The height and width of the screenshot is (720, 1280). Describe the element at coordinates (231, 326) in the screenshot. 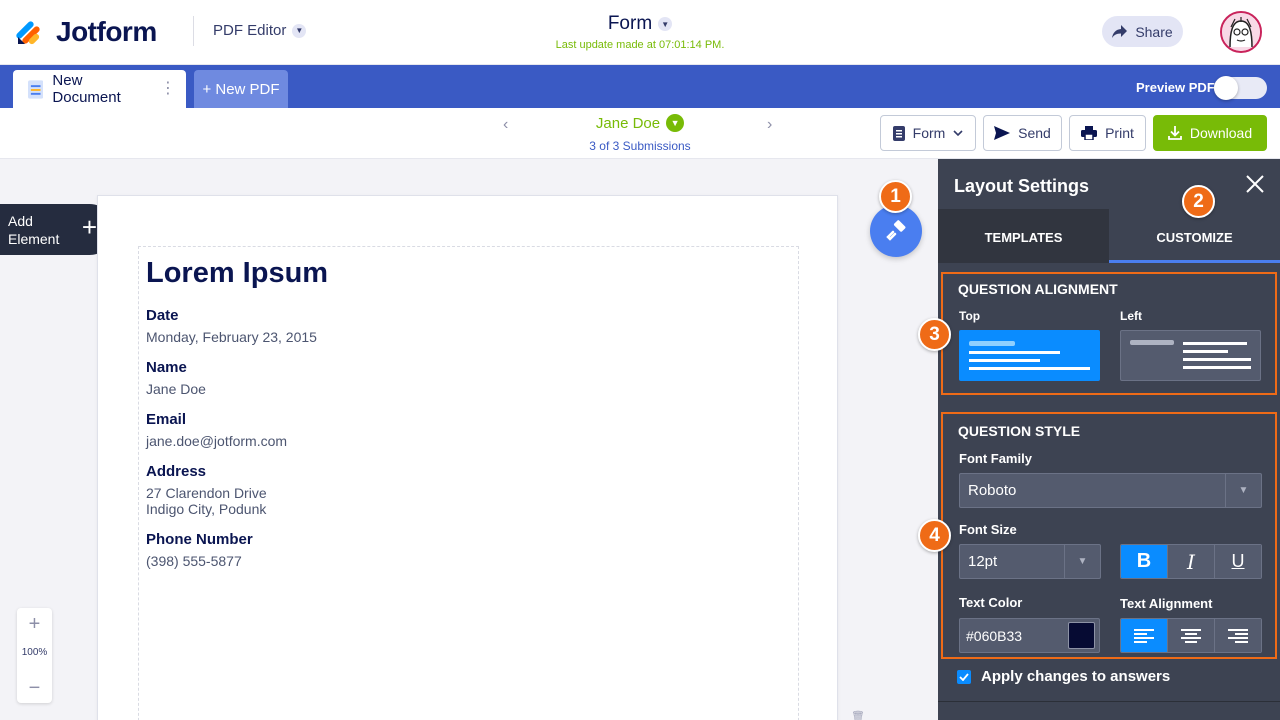

I see `field-date: Date Monday, February 23, 2015` at that location.